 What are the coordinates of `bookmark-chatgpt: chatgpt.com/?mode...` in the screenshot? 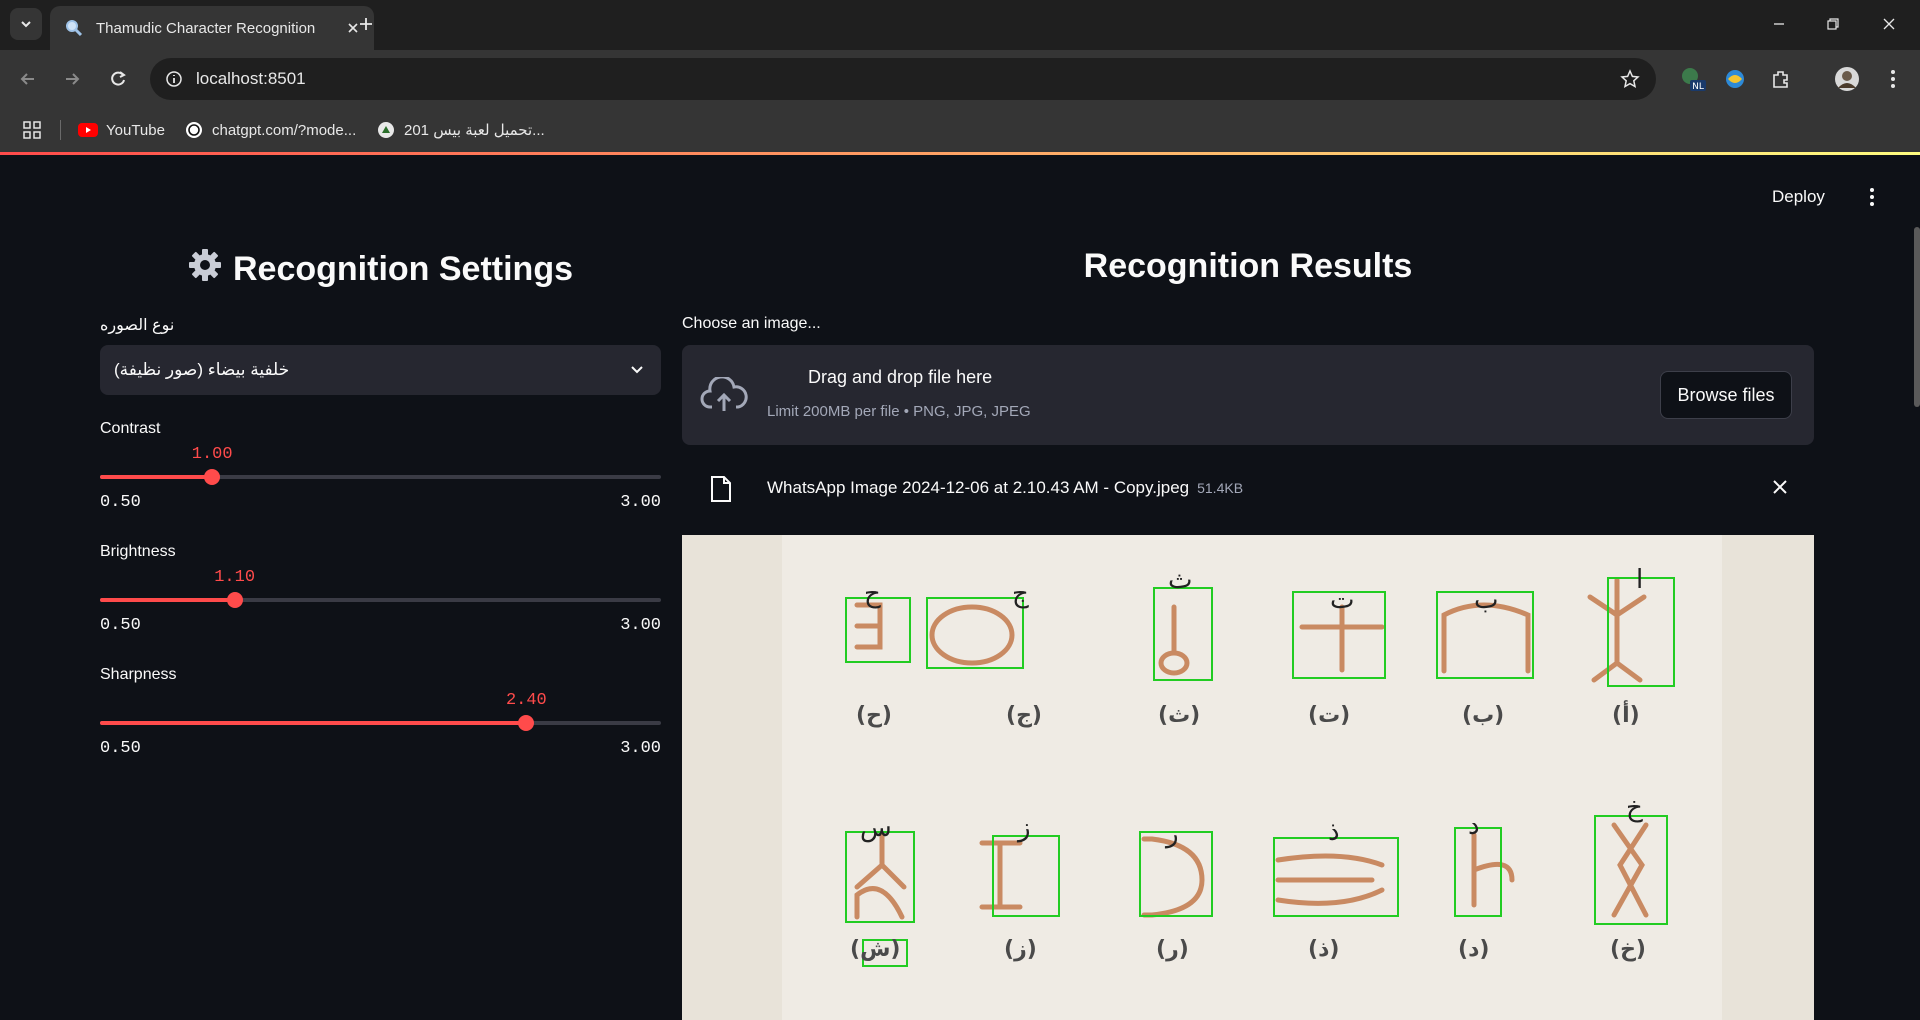 It's located at (270, 130).